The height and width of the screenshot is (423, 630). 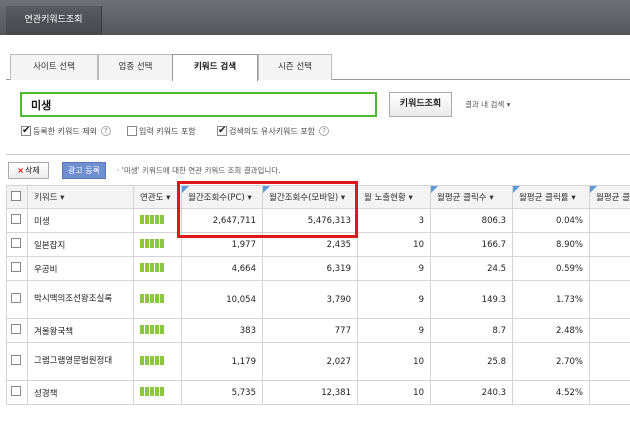 What do you see at coordinates (420, 104) in the screenshot?
I see `keyword-lookup-button: 키워드조회` at bounding box center [420, 104].